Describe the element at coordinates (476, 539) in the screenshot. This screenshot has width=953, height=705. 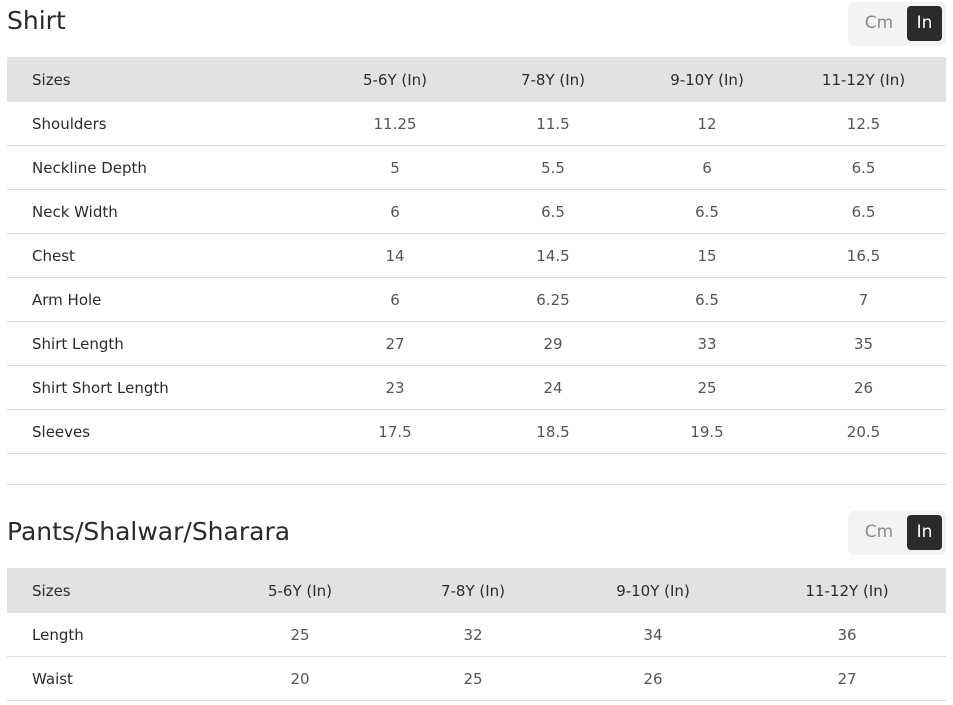
I see `pants-section-header: Pants/Shalwar/Sharara Cm In` at that location.